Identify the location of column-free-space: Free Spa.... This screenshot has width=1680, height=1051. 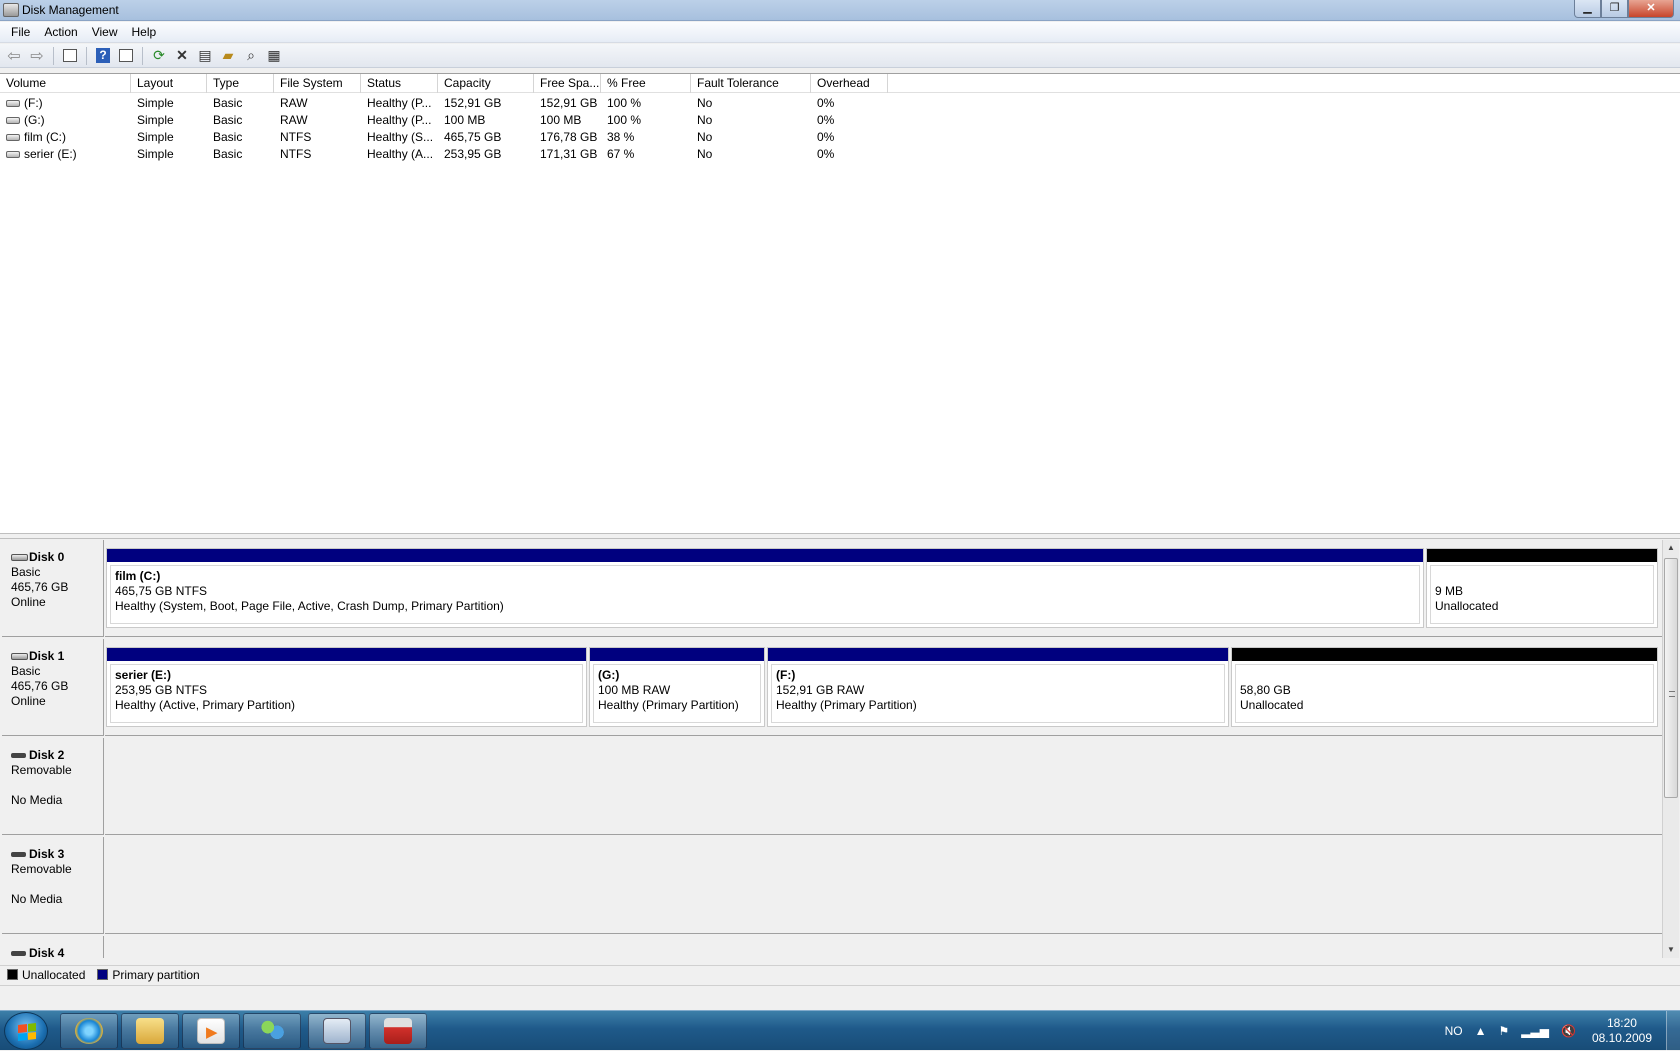
(567, 83).